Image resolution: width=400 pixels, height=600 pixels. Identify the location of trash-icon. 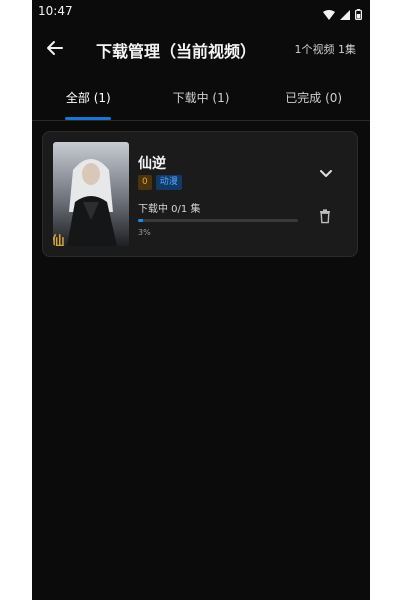
(325, 216).